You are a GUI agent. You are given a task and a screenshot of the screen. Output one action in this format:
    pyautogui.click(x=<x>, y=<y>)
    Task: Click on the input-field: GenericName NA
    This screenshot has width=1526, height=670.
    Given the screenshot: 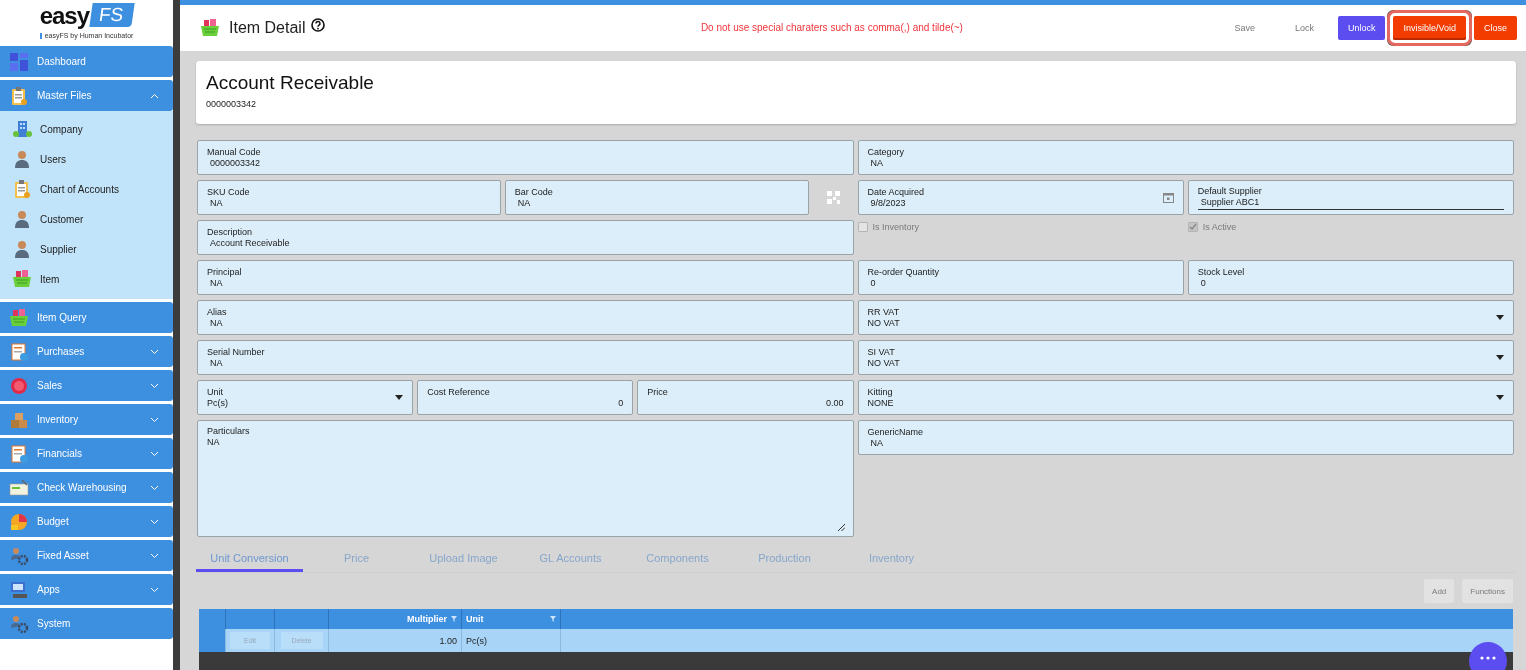 What is the action you would take?
    pyautogui.click(x=1185, y=437)
    